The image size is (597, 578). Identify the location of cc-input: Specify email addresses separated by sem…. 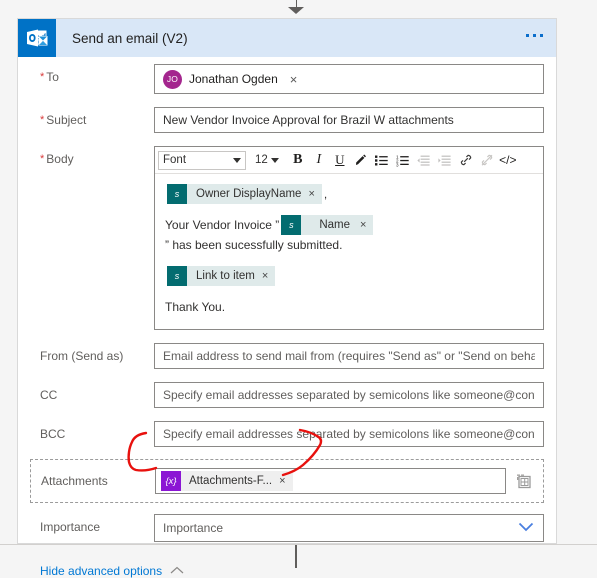
(349, 395).